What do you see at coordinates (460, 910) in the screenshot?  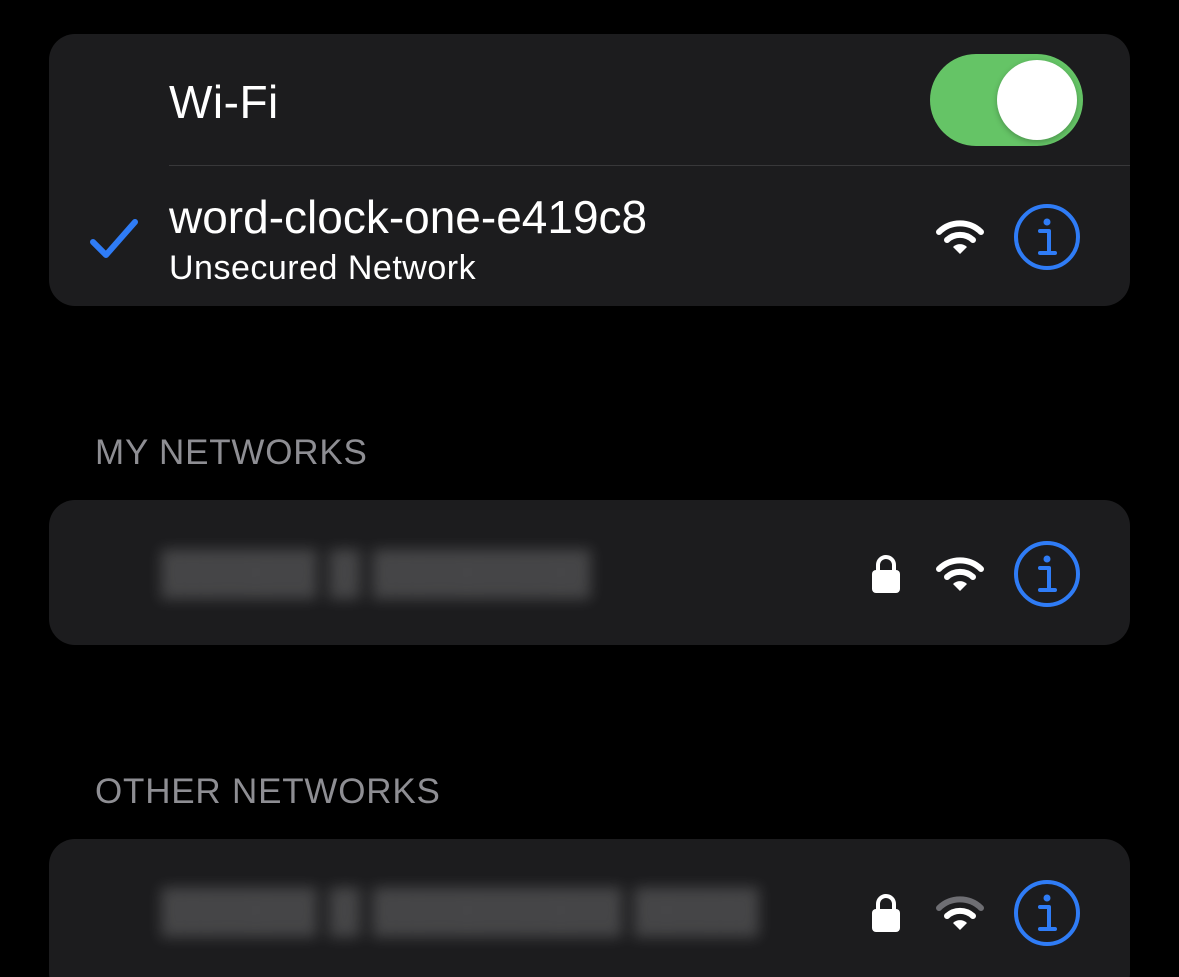 I see `network-name-redacted: ▒▒▒▒▒ ▒ ▒▒▒▒▒▒▒▒ ▒▒▒▒` at bounding box center [460, 910].